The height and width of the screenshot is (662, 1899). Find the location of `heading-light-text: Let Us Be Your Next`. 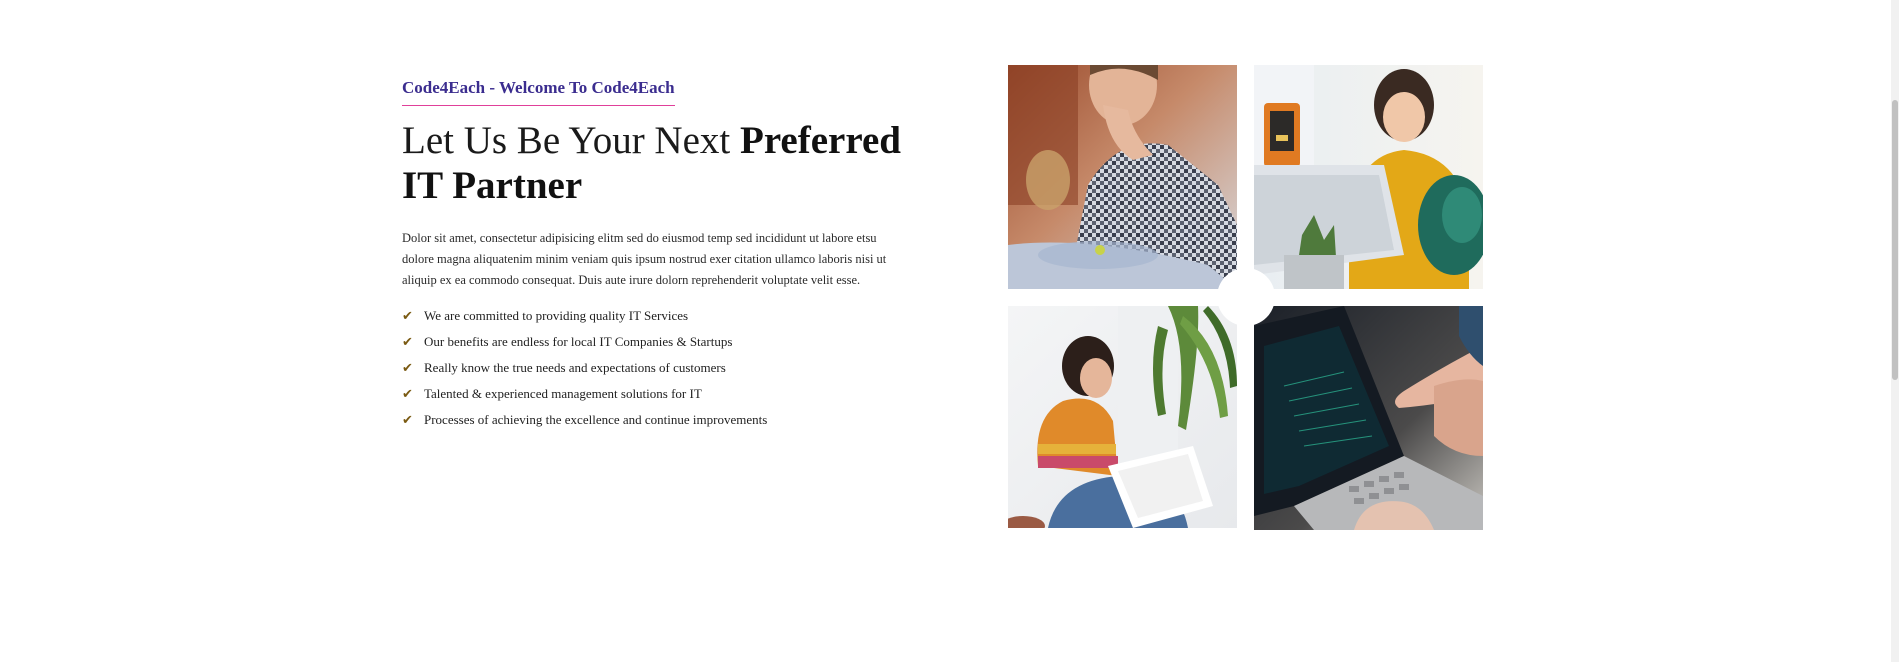

heading-light-text: Let Us Be Your Next is located at coordinates (571, 140).